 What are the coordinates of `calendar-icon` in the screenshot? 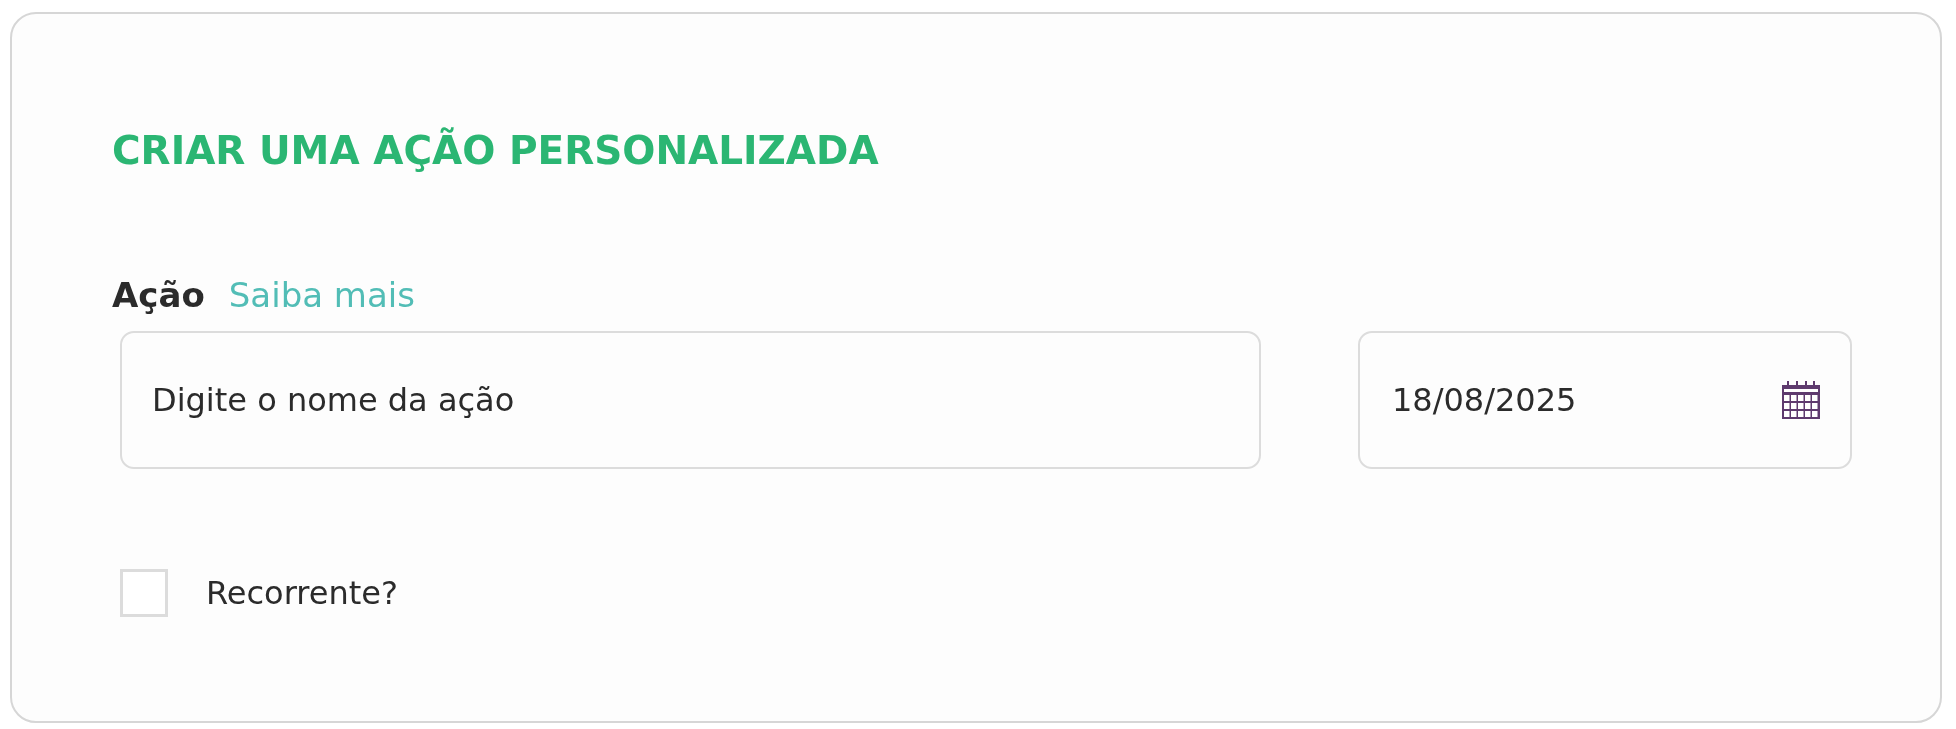 It's located at (1801, 399).